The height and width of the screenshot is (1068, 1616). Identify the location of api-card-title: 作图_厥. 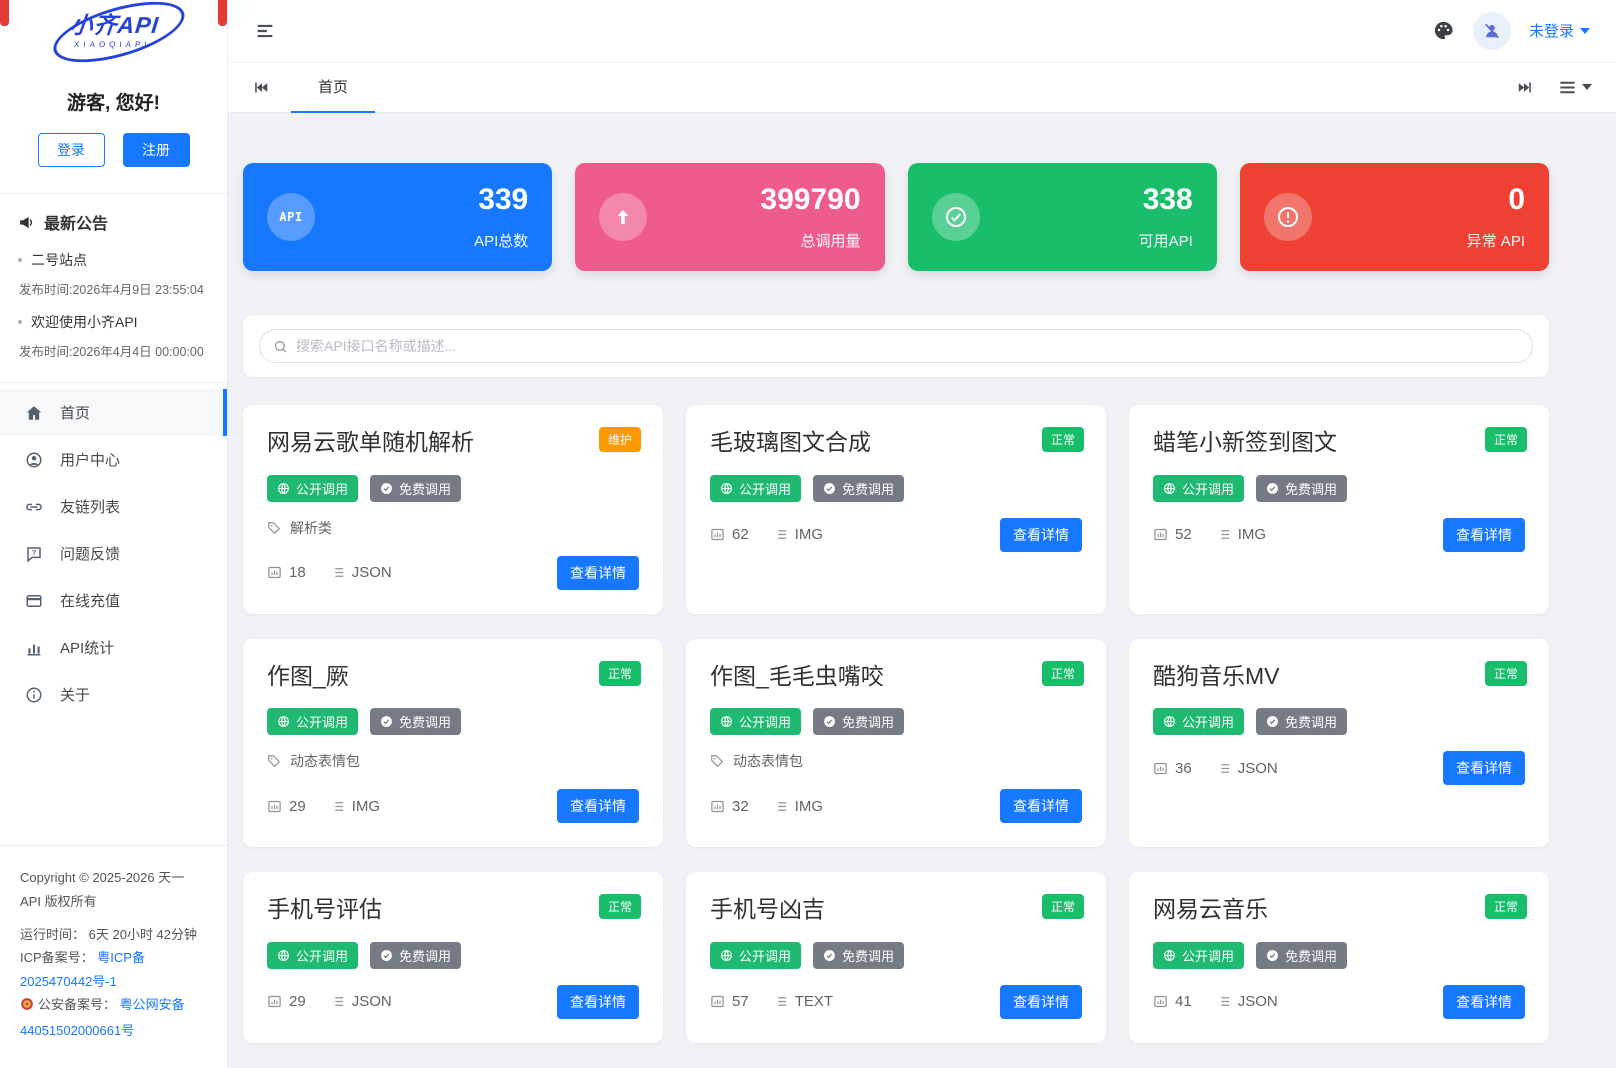
(308, 675).